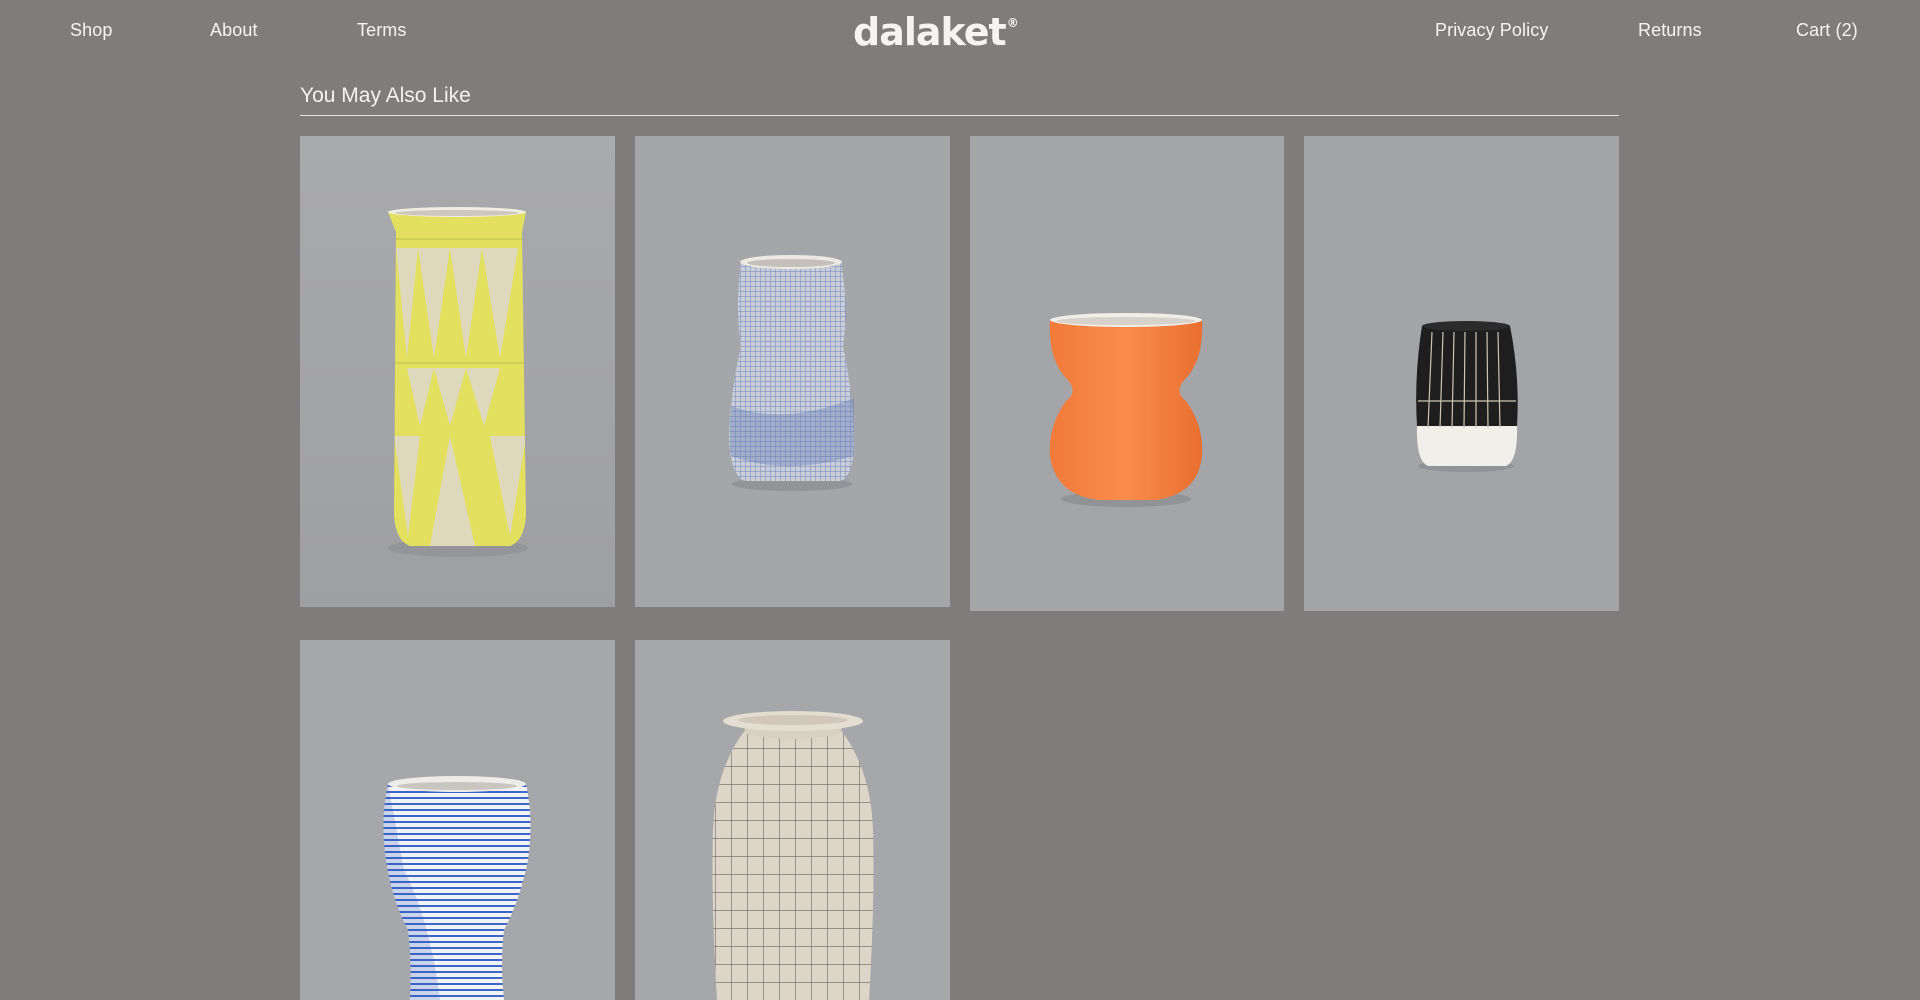 The image size is (1920, 1000). I want to click on yellow-triangle-pattern-vase-image, so click(457, 371).